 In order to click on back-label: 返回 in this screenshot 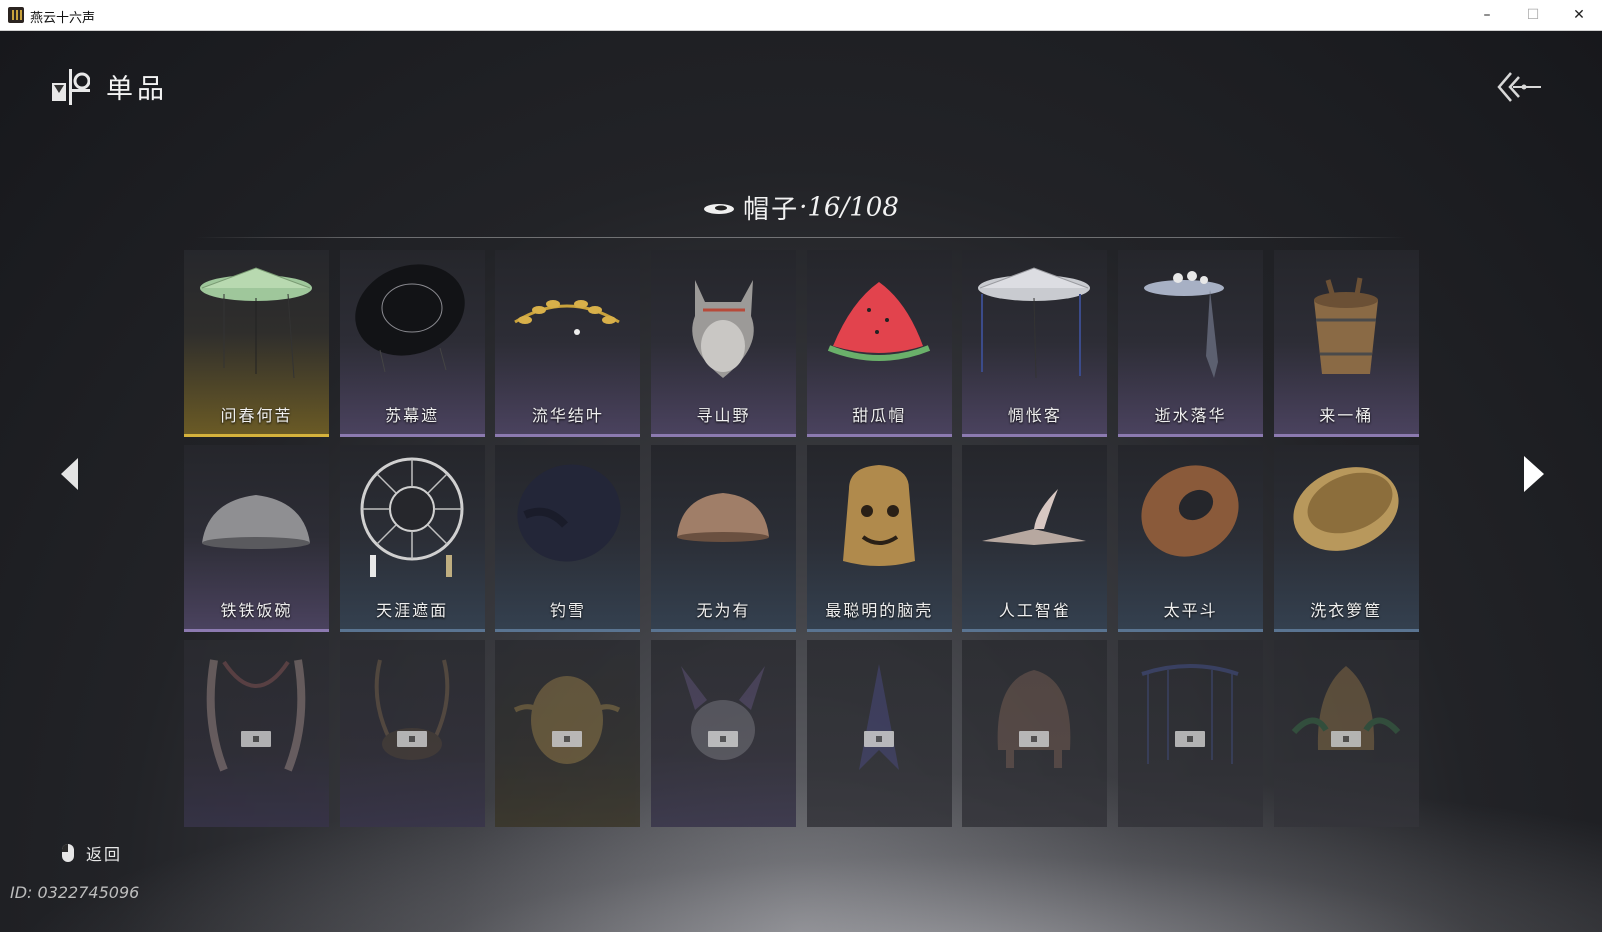, I will do `click(104, 854)`.